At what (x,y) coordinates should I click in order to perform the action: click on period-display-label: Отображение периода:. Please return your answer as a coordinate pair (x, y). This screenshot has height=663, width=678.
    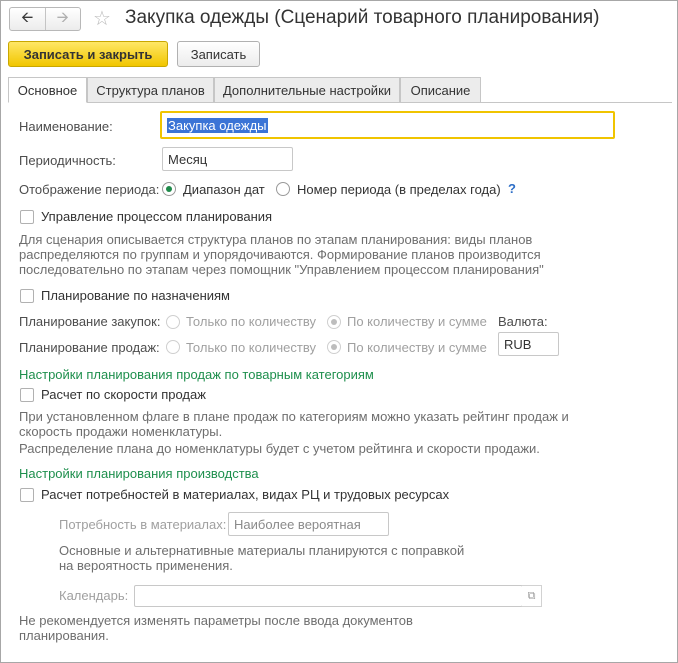
    Looking at the image, I should click on (89, 189).